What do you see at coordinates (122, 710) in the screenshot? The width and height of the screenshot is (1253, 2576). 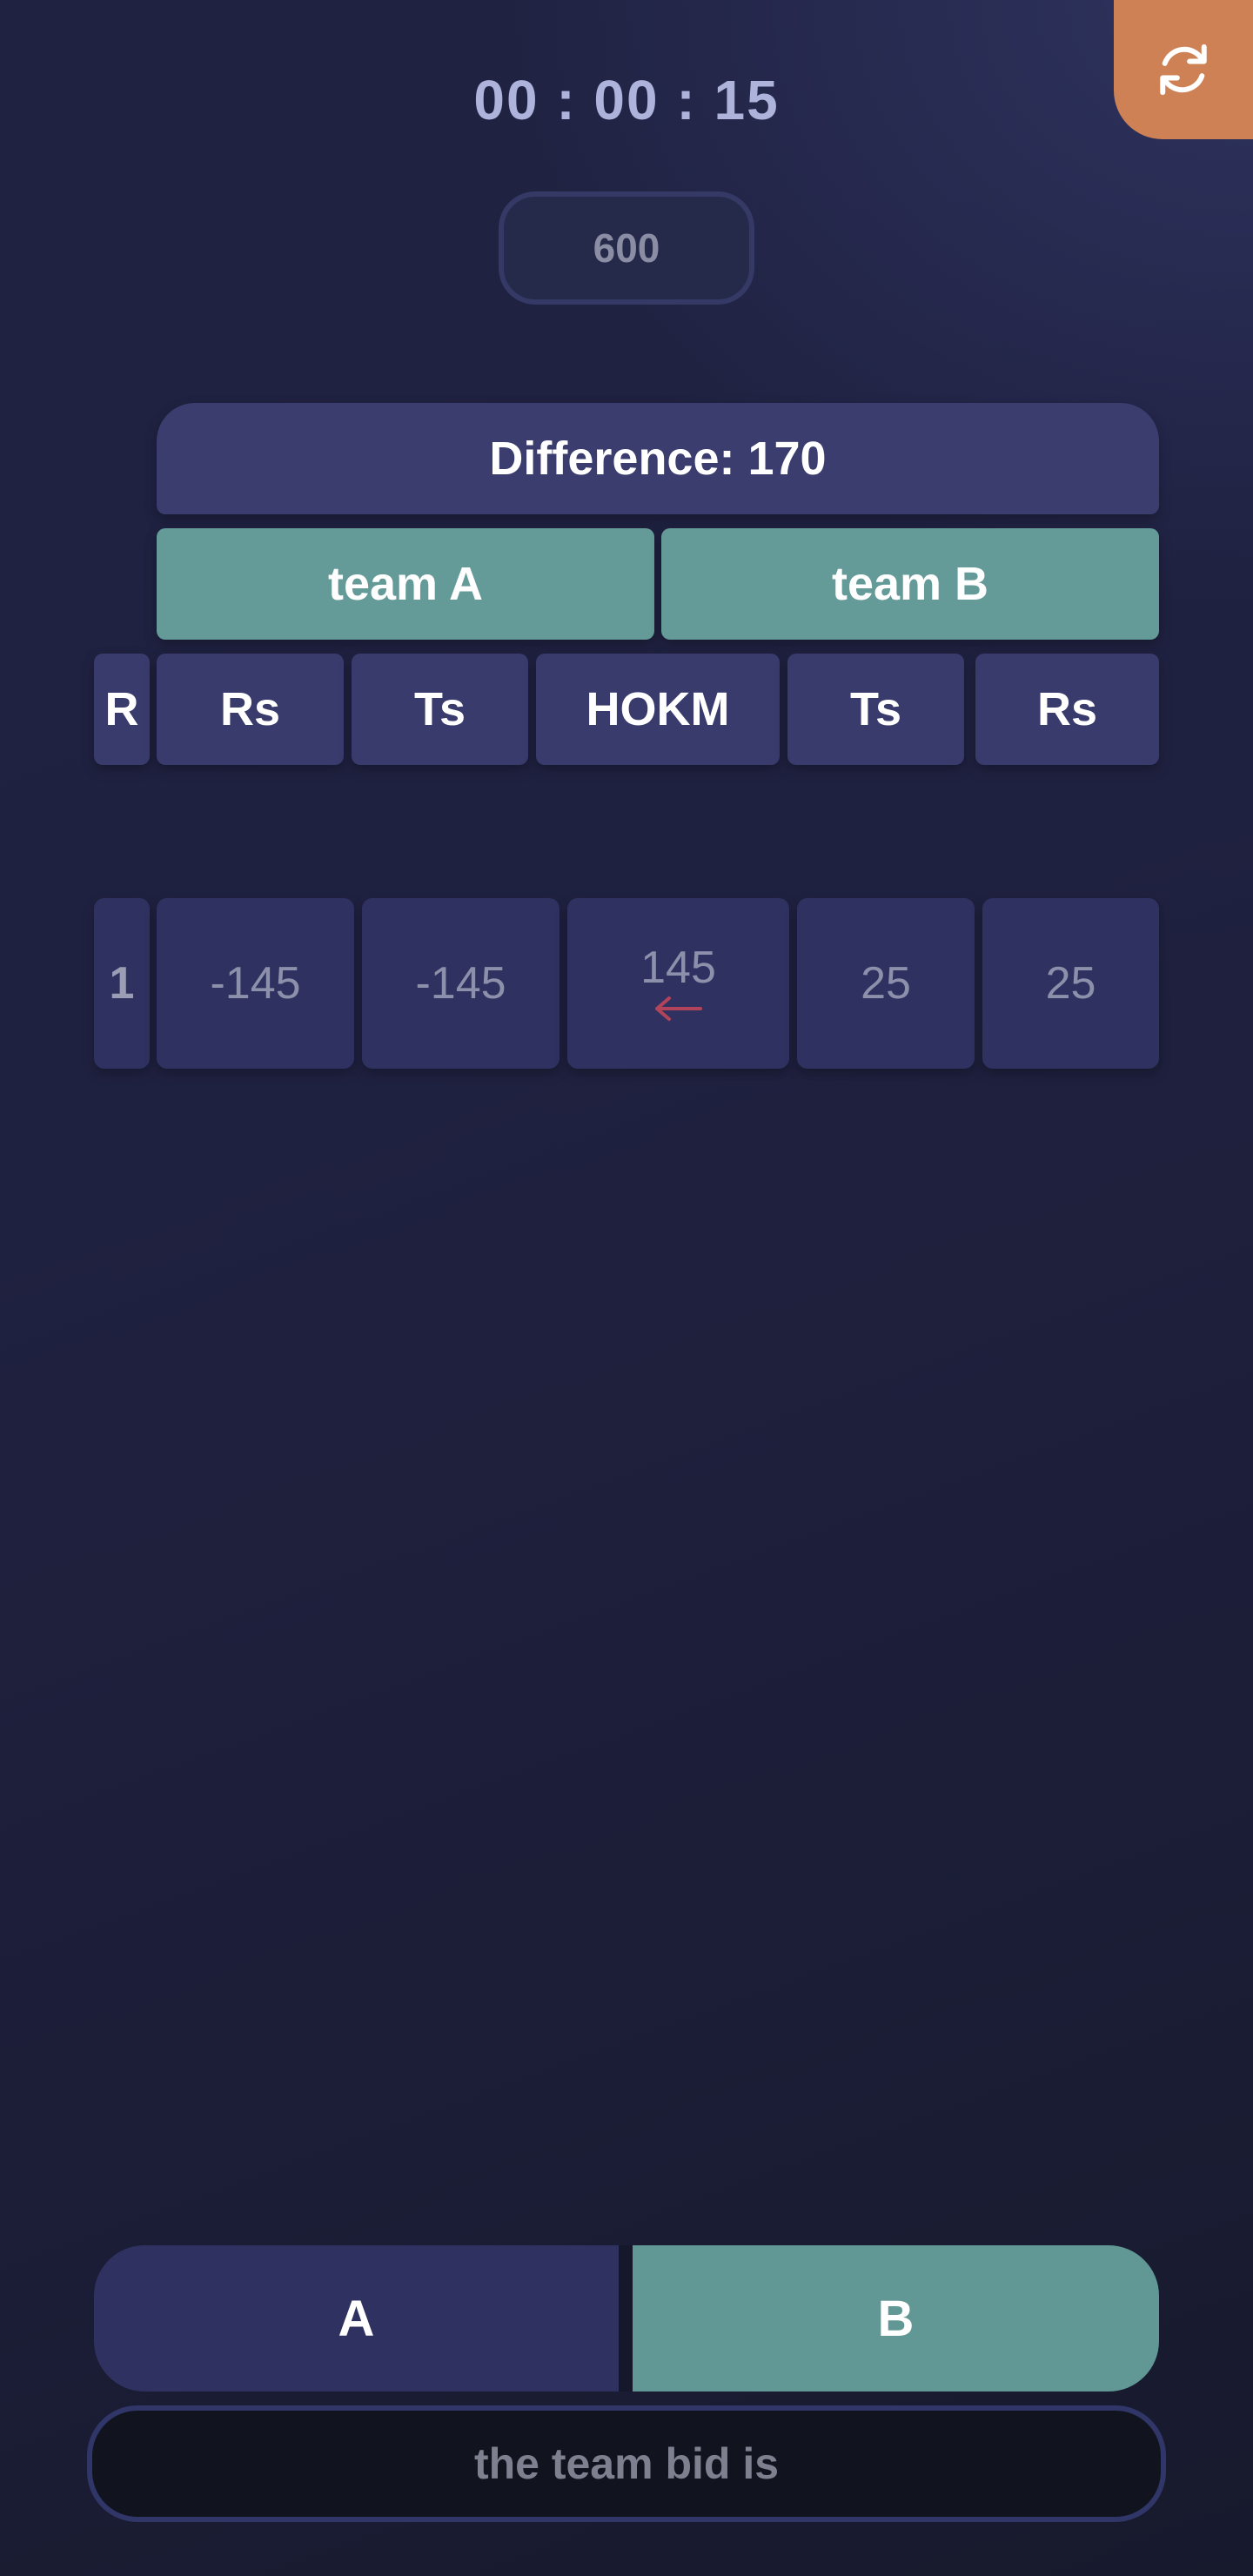 I see `header-round: R` at bounding box center [122, 710].